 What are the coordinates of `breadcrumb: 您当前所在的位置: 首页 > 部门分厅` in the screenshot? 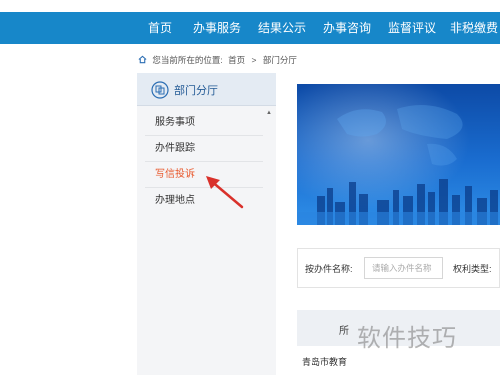 It's located at (217, 59).